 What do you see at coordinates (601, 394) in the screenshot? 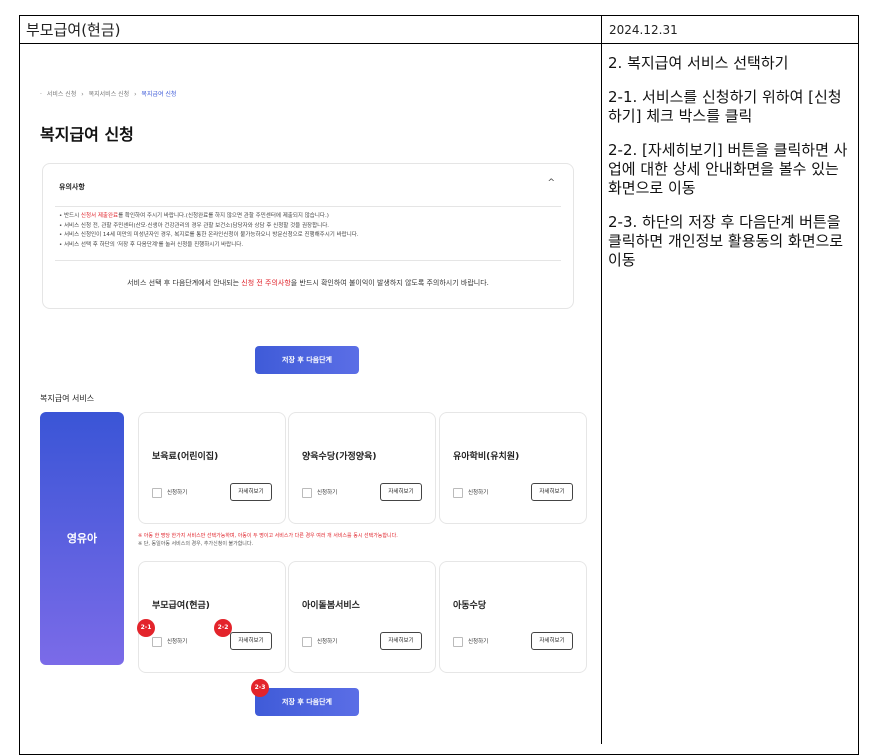
I see `column-divider` at bounding box center [601, 394].